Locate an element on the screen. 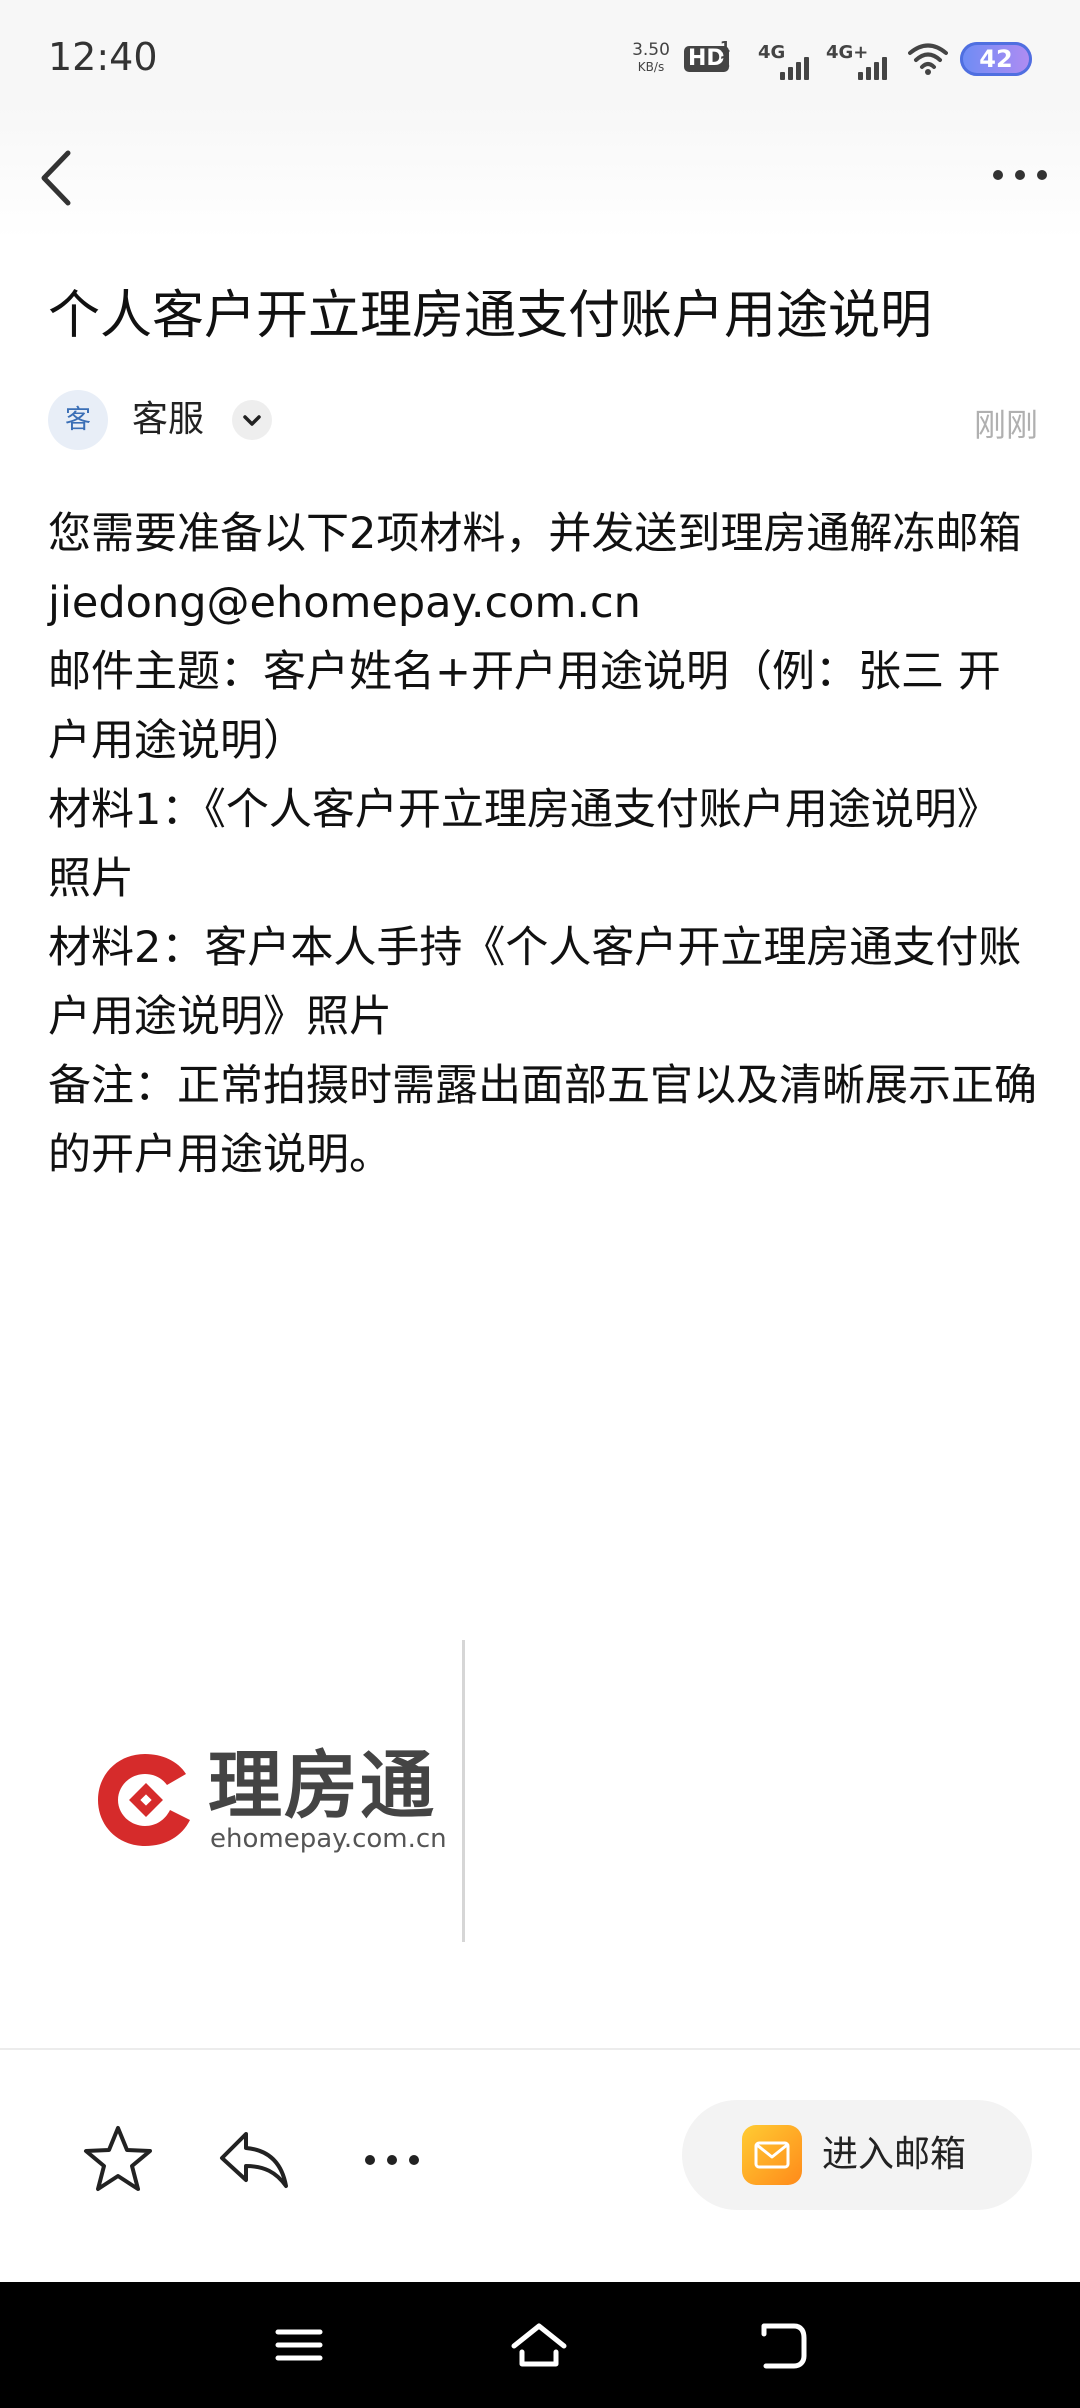 This screenshot has height=2408, width=1080. system-nav-bar is located at coordinates (540, 2345).